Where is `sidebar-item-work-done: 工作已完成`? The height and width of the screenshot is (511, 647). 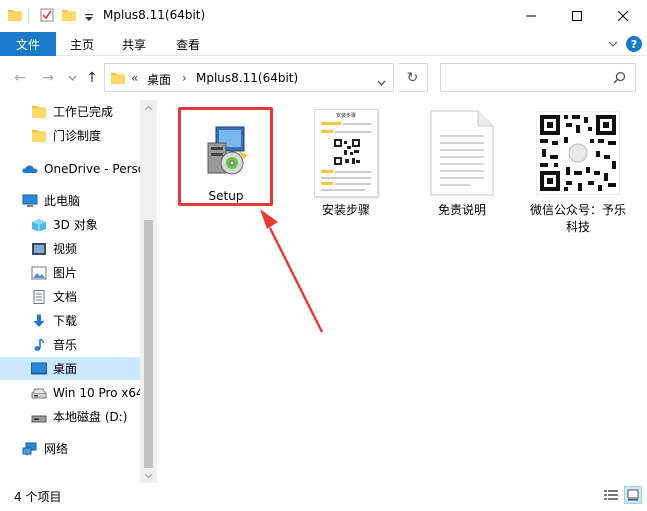 sidebar-item-work-done: 工作已完成 is located at coordinates (70, 111).